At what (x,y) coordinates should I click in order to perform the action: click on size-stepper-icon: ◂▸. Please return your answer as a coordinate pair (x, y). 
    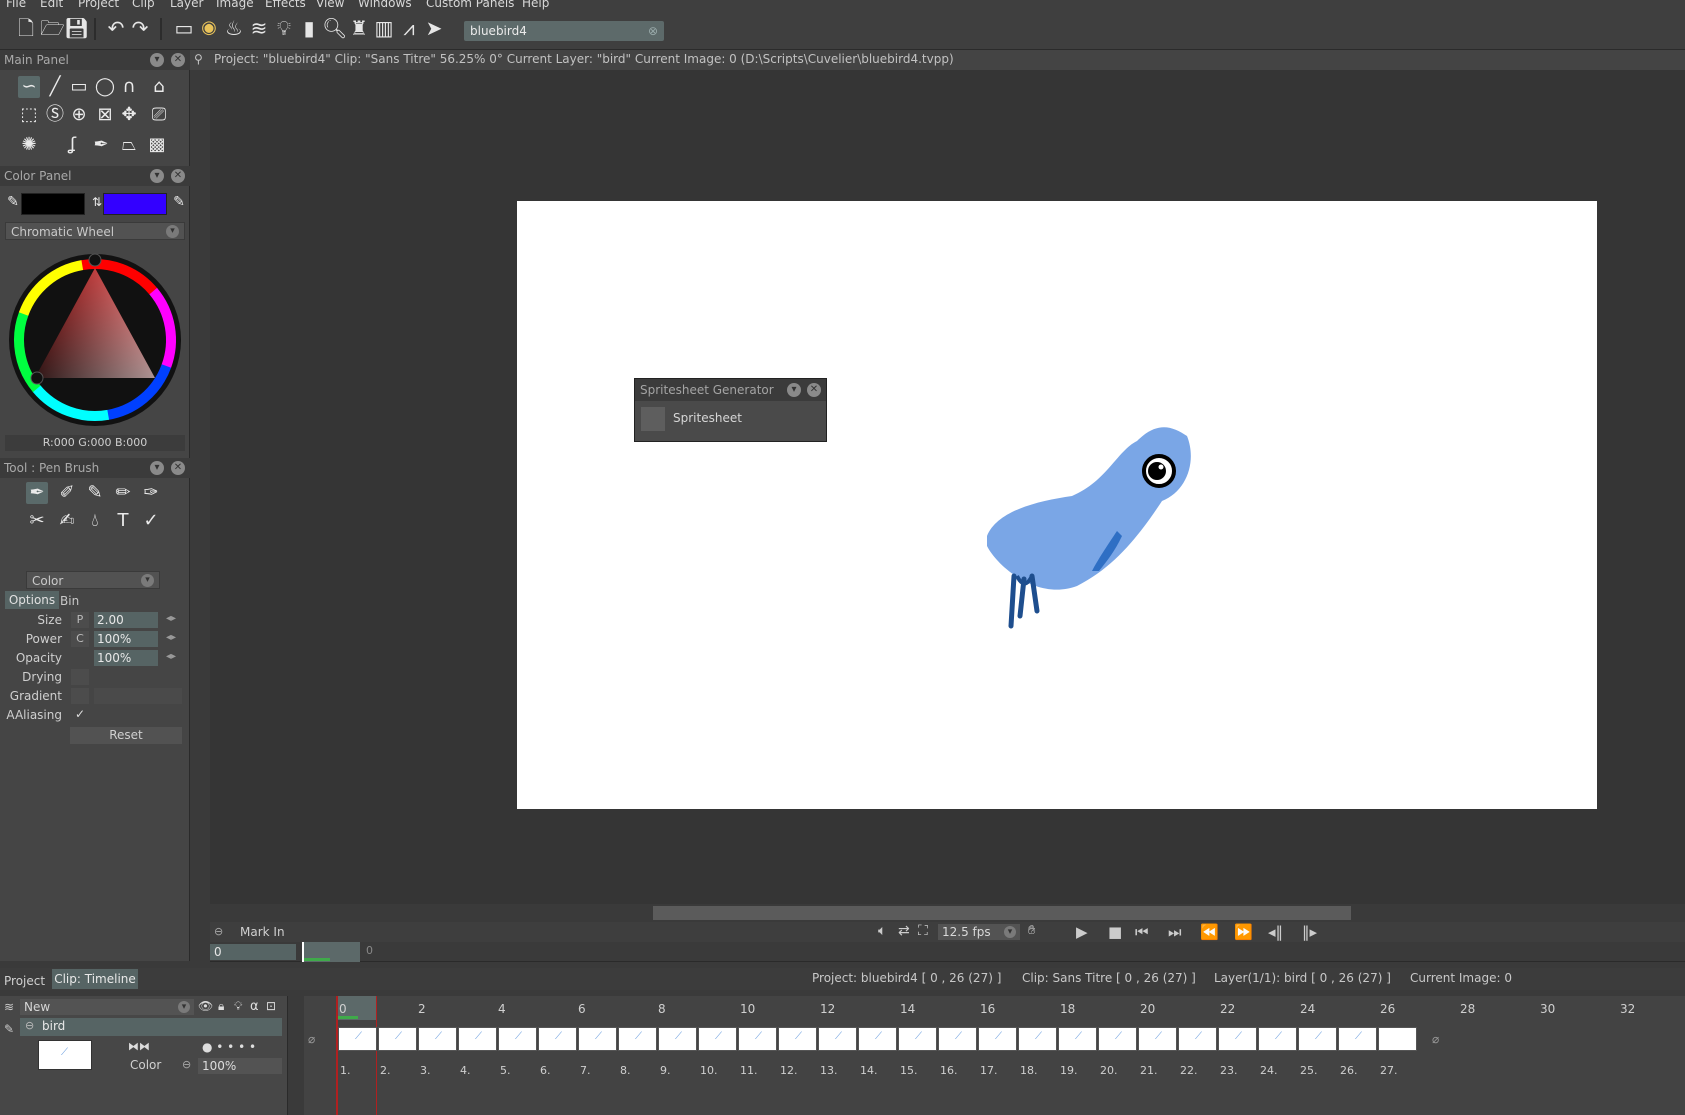
    Looking at the image, I should click on (172, 618).